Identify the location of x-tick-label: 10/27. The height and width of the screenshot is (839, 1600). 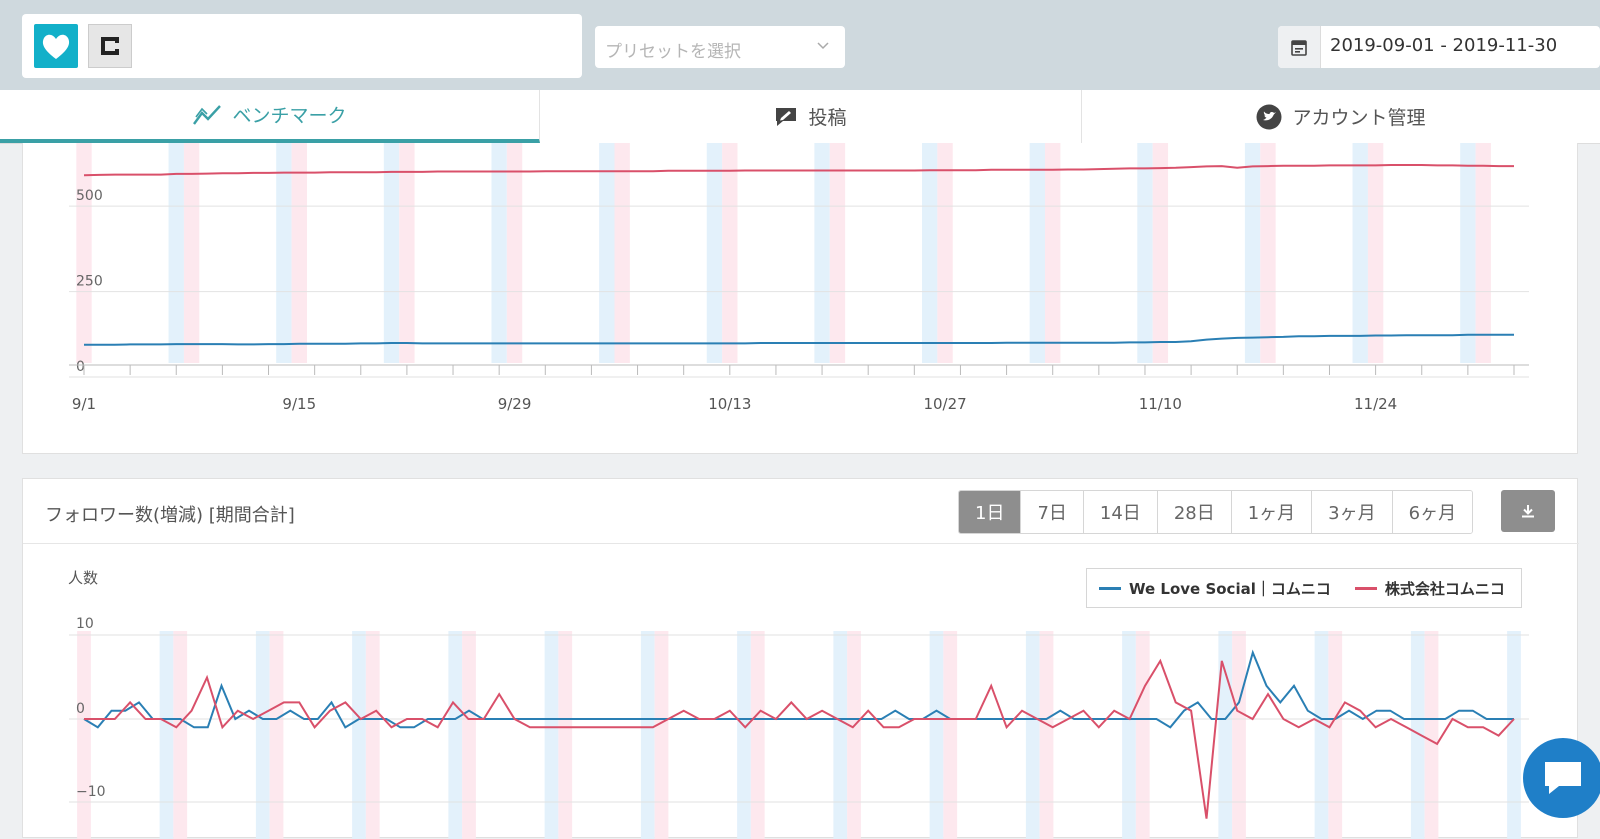
(944, 404).